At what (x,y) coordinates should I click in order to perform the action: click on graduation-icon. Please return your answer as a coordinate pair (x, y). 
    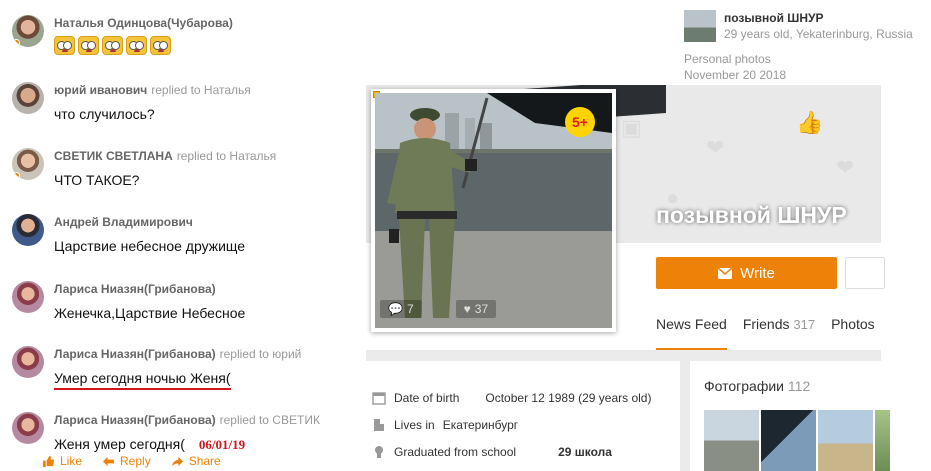
    Looking at the image, I should click on (379, 451).